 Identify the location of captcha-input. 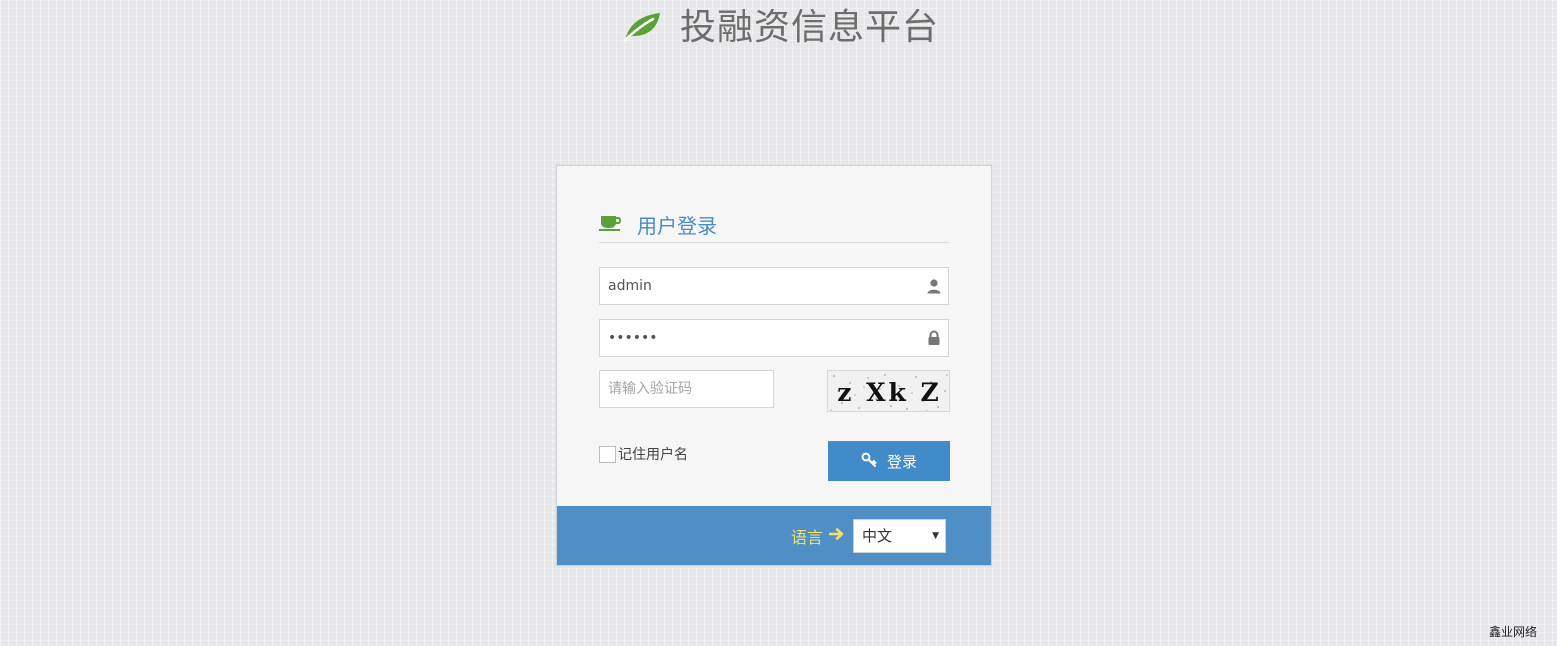
(684, 389).